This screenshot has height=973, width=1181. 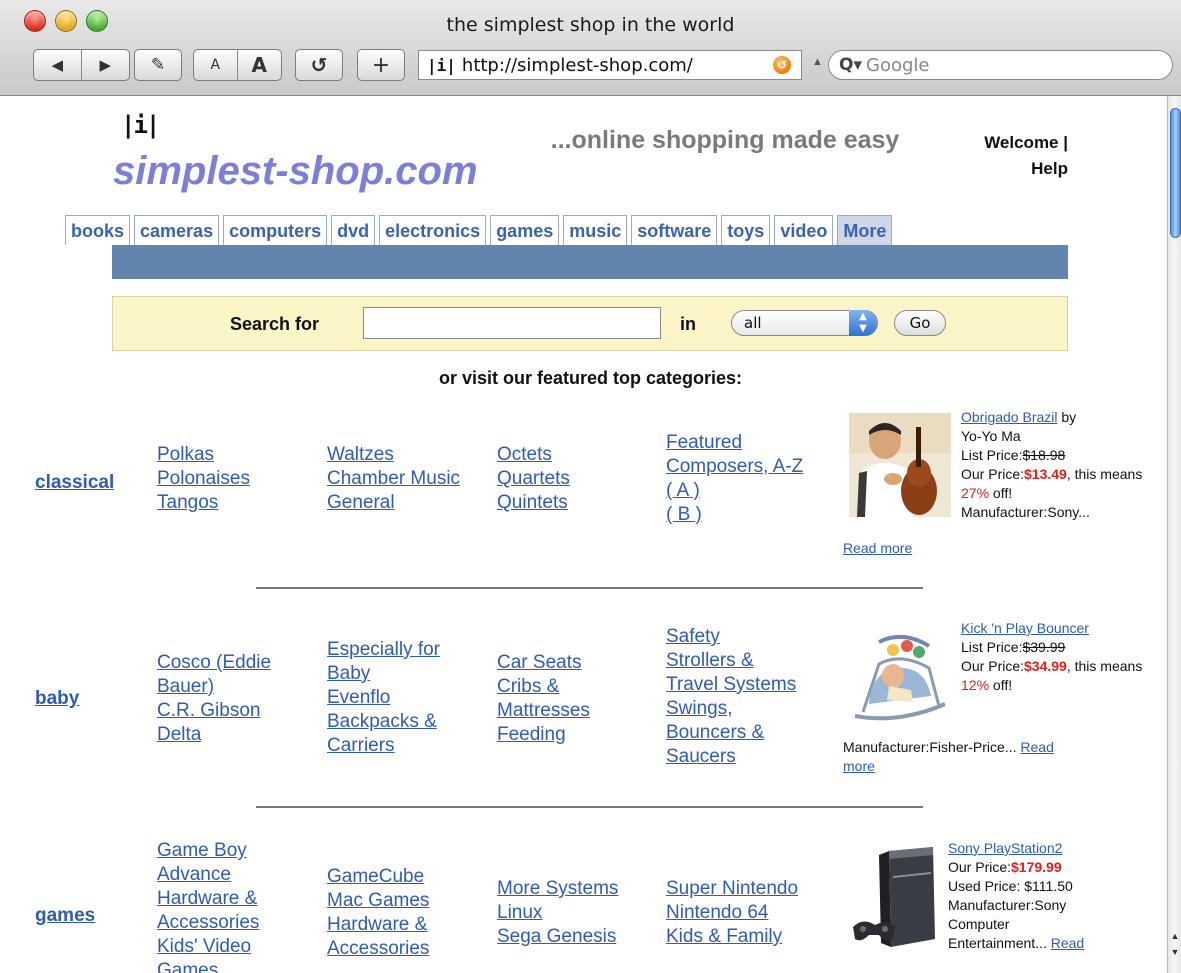 I want to click on category-link: Octets, so click(x=533, y=455).